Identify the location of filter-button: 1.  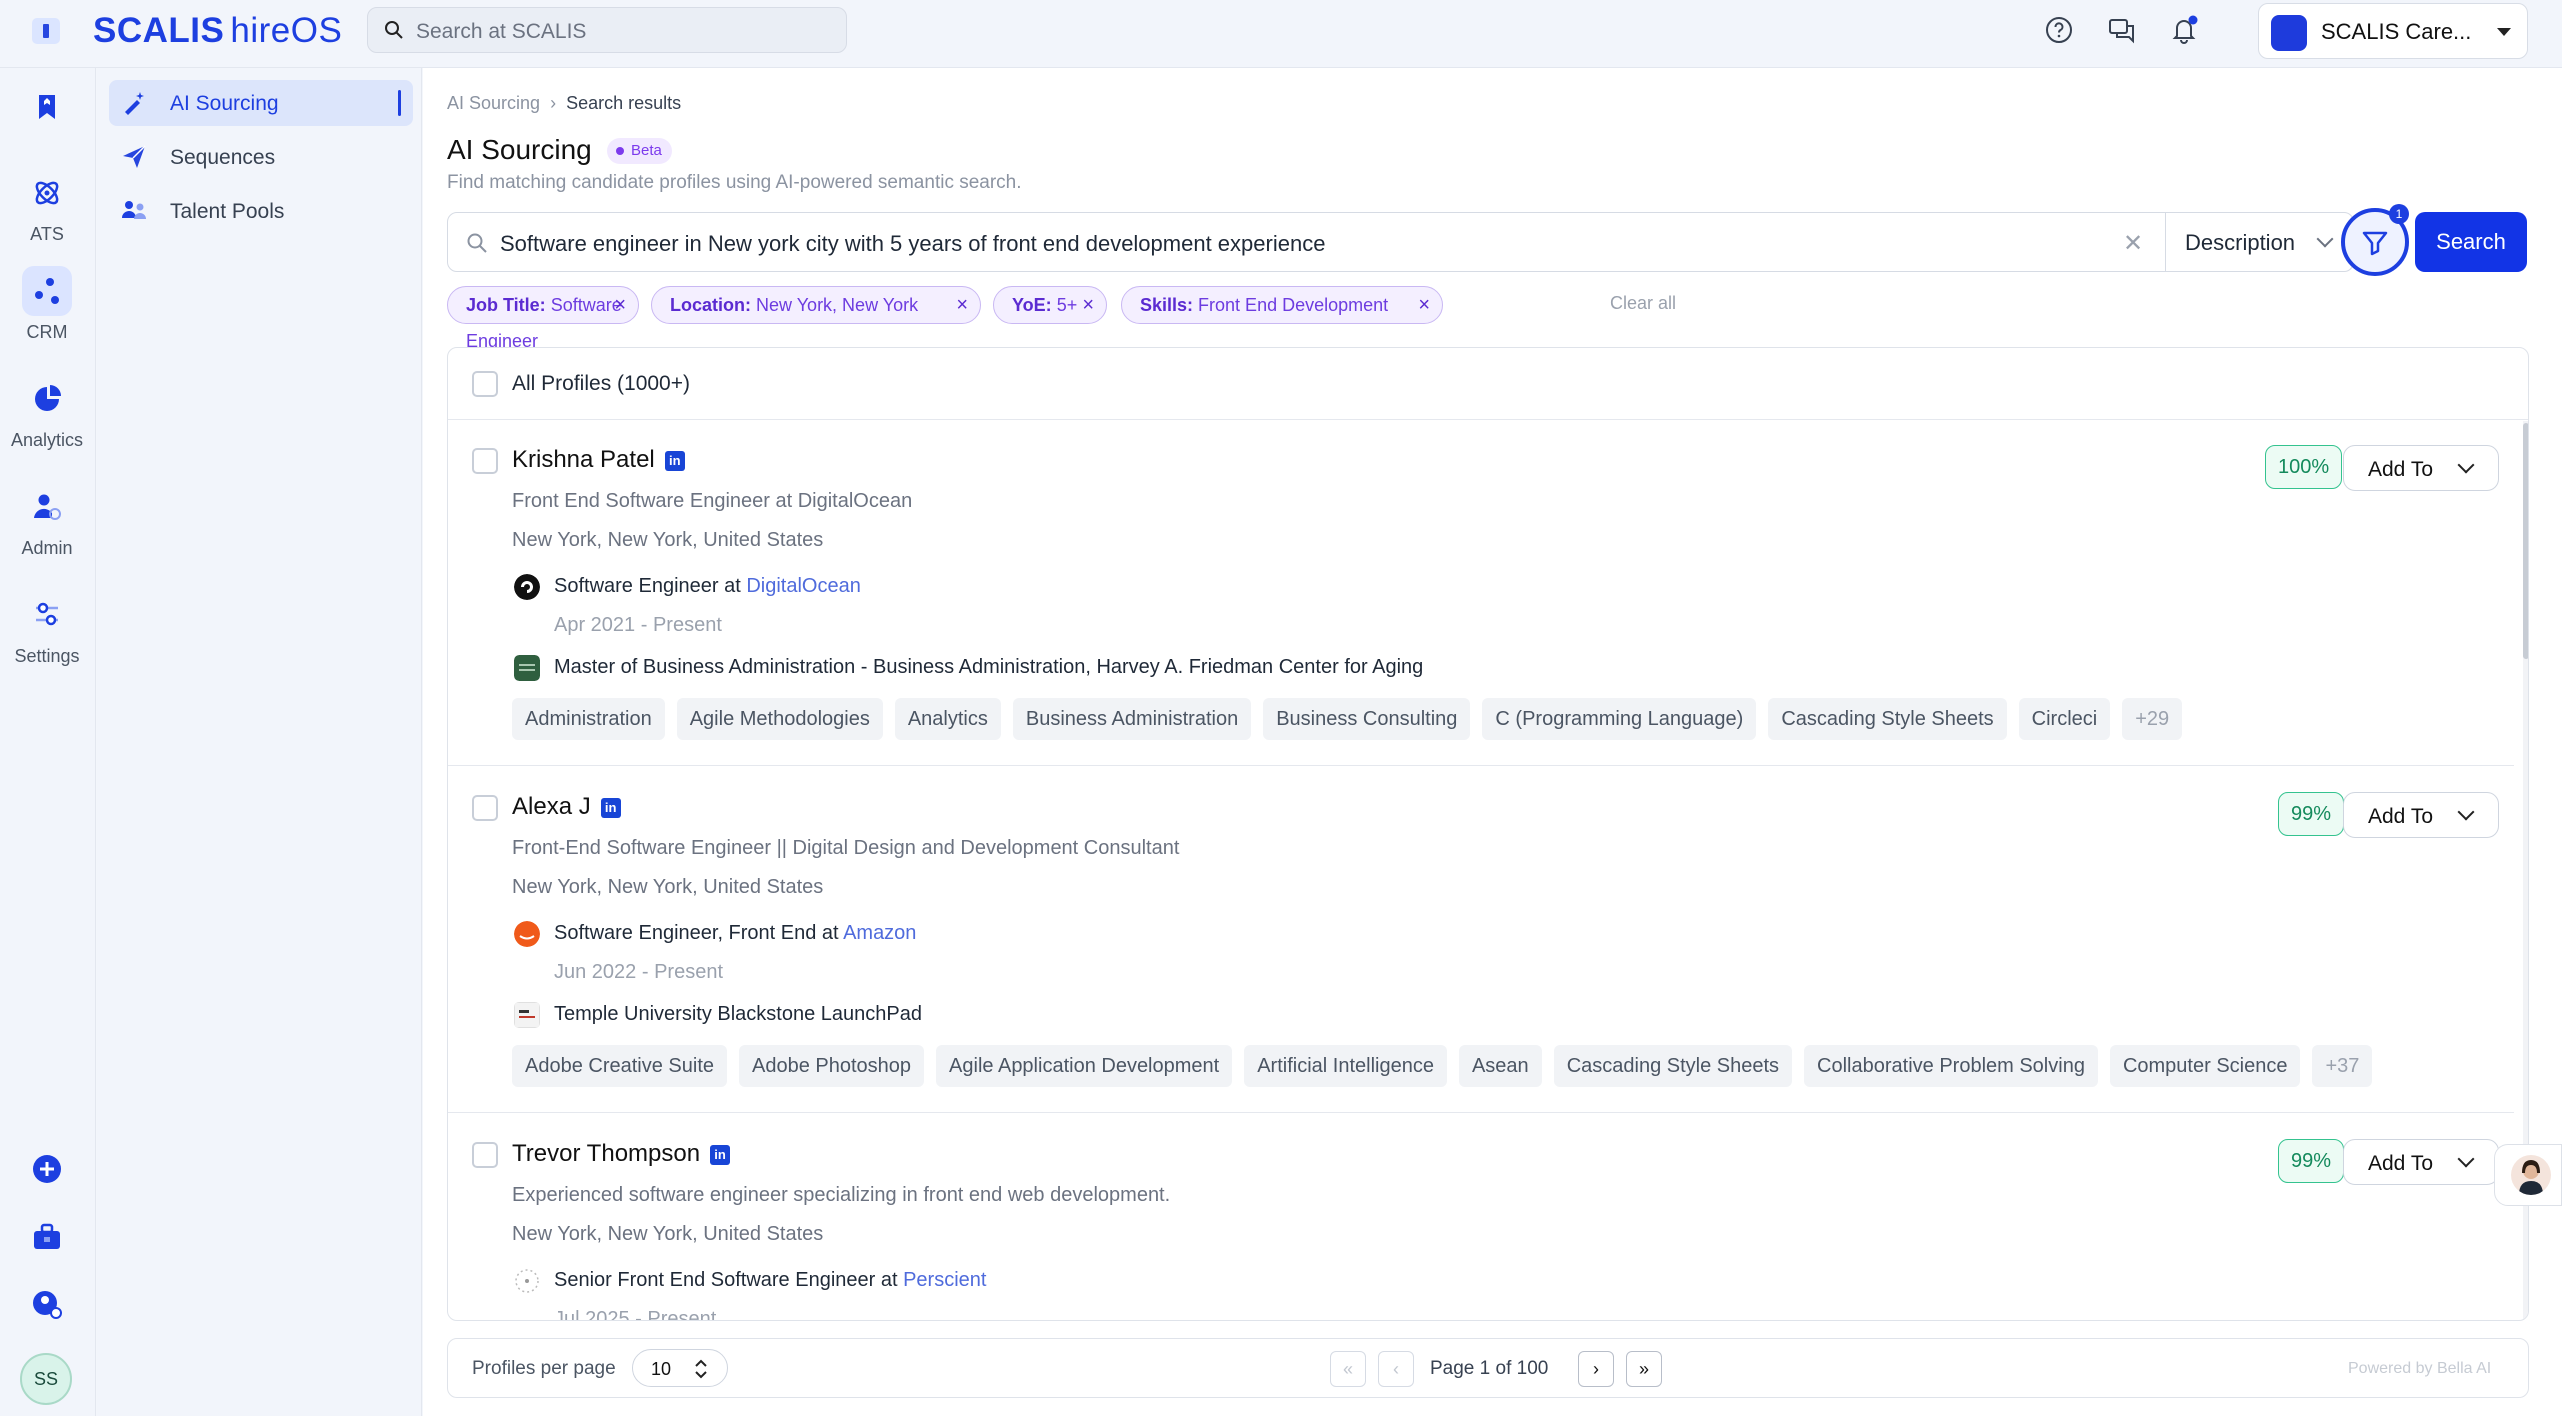
(2375, 240).